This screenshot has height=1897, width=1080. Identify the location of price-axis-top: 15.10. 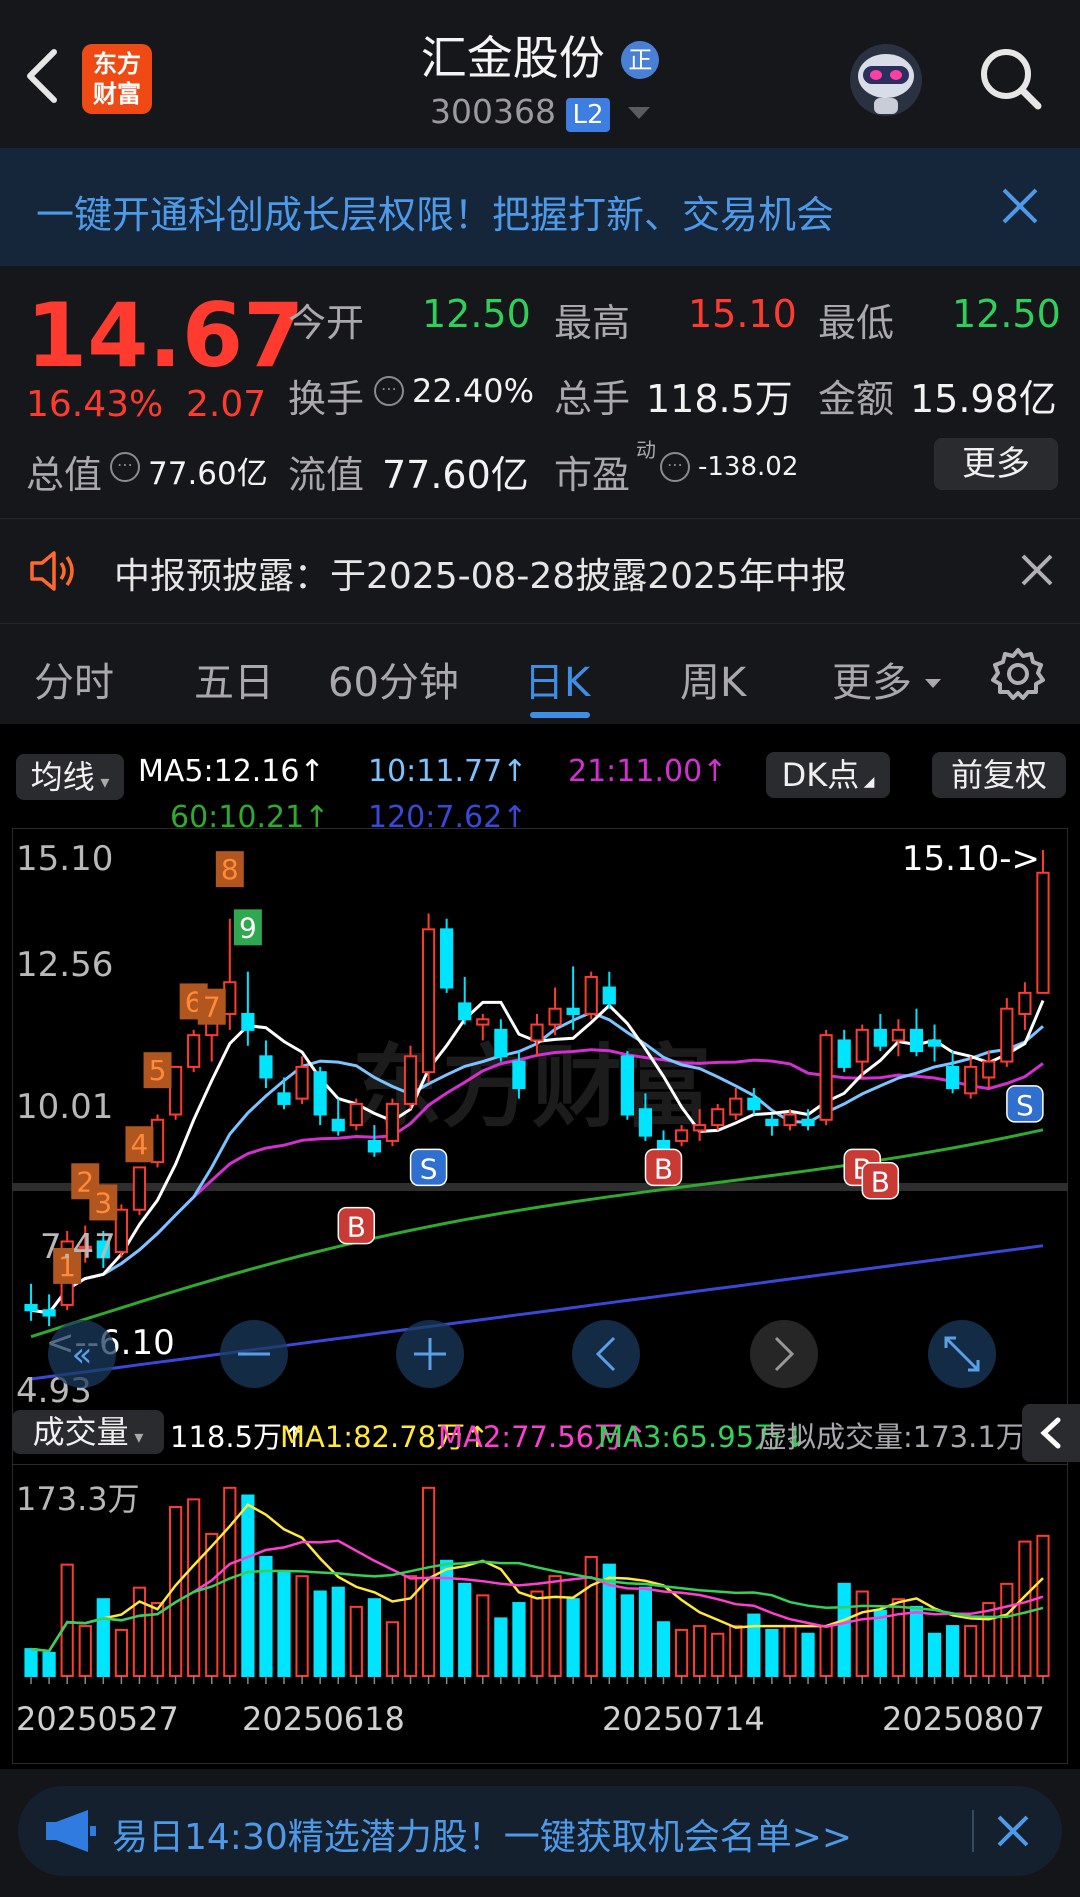
(64, 859).